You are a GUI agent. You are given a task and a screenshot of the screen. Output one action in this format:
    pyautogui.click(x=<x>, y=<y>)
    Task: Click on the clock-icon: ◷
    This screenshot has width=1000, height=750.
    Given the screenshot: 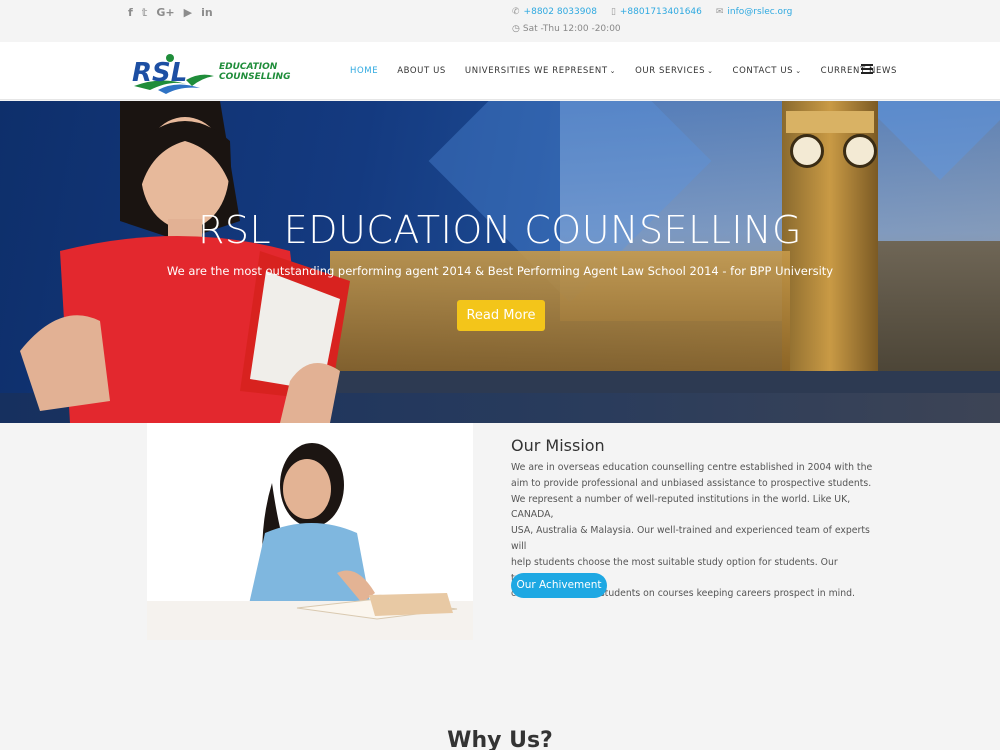 What is the action you would take?
    pyautogui.click(x=516, y=29)
    